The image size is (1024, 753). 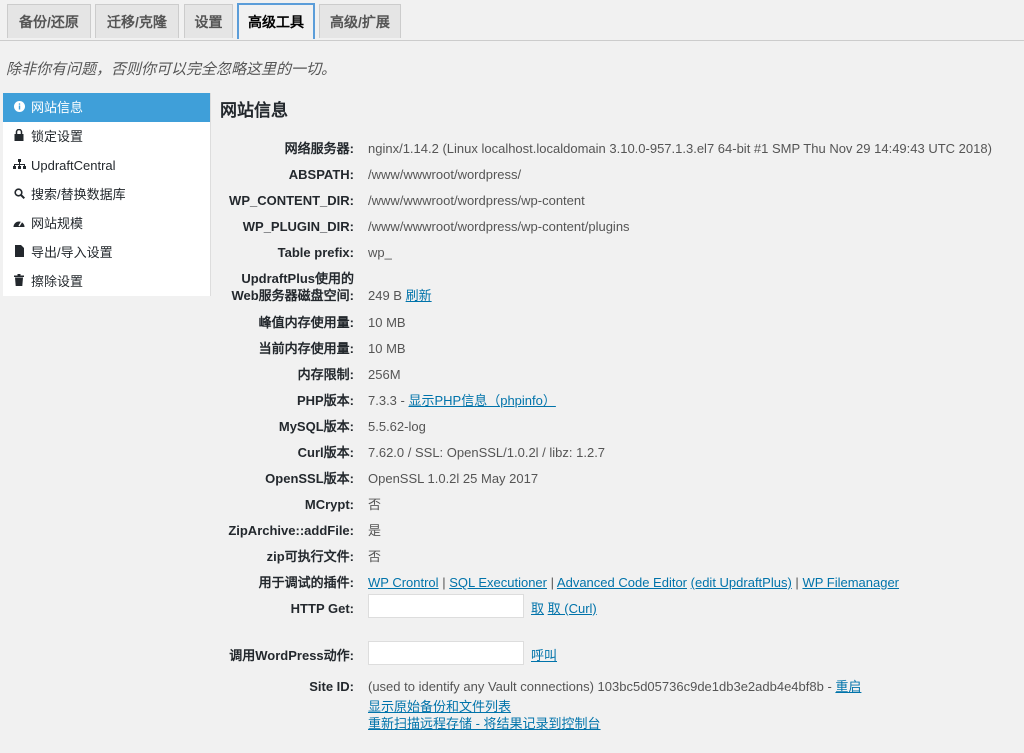 I want to click on sitemap-icon, so click(x=19, y=167).